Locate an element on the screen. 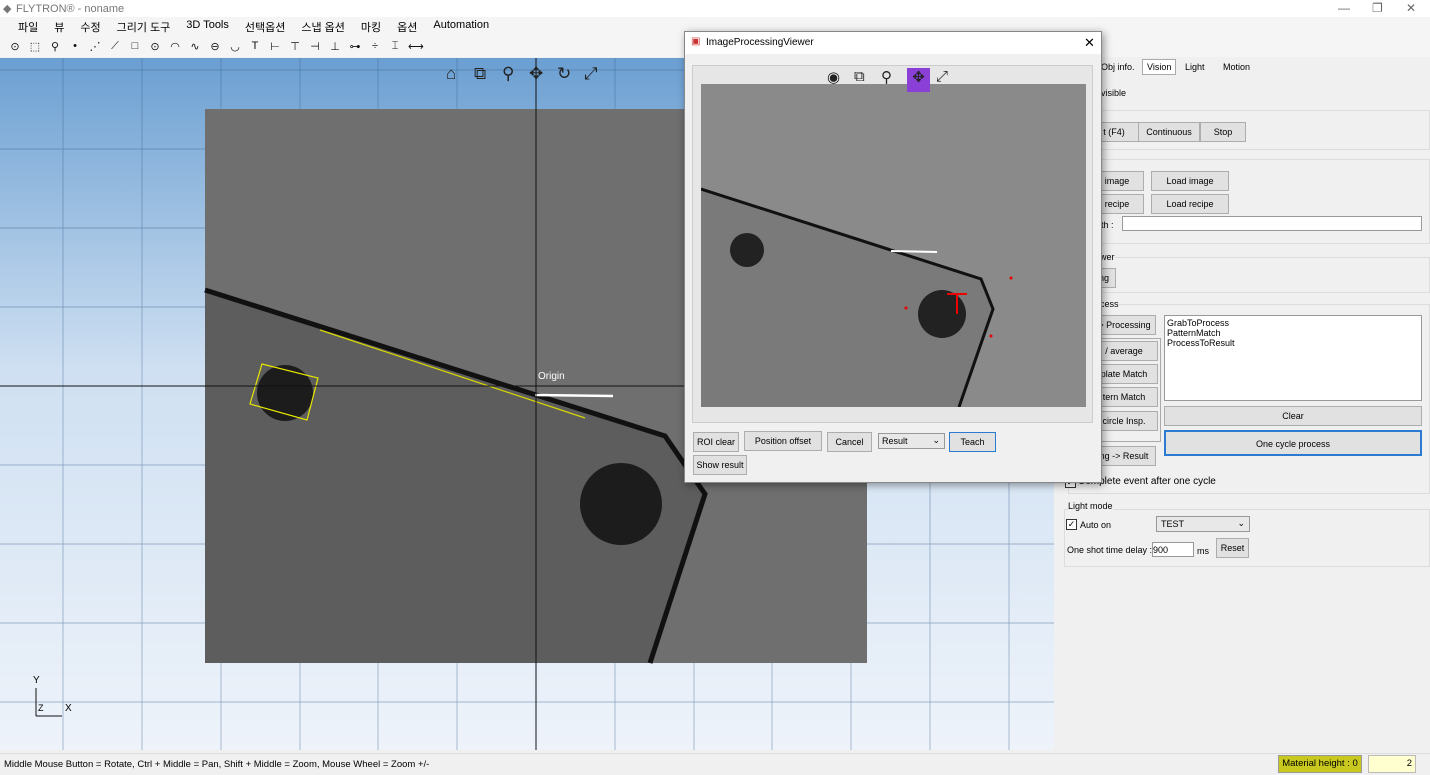 The height and width of the screenshot is (775, 1430). clear-button: Clear is located at coordinates (1293, 416).